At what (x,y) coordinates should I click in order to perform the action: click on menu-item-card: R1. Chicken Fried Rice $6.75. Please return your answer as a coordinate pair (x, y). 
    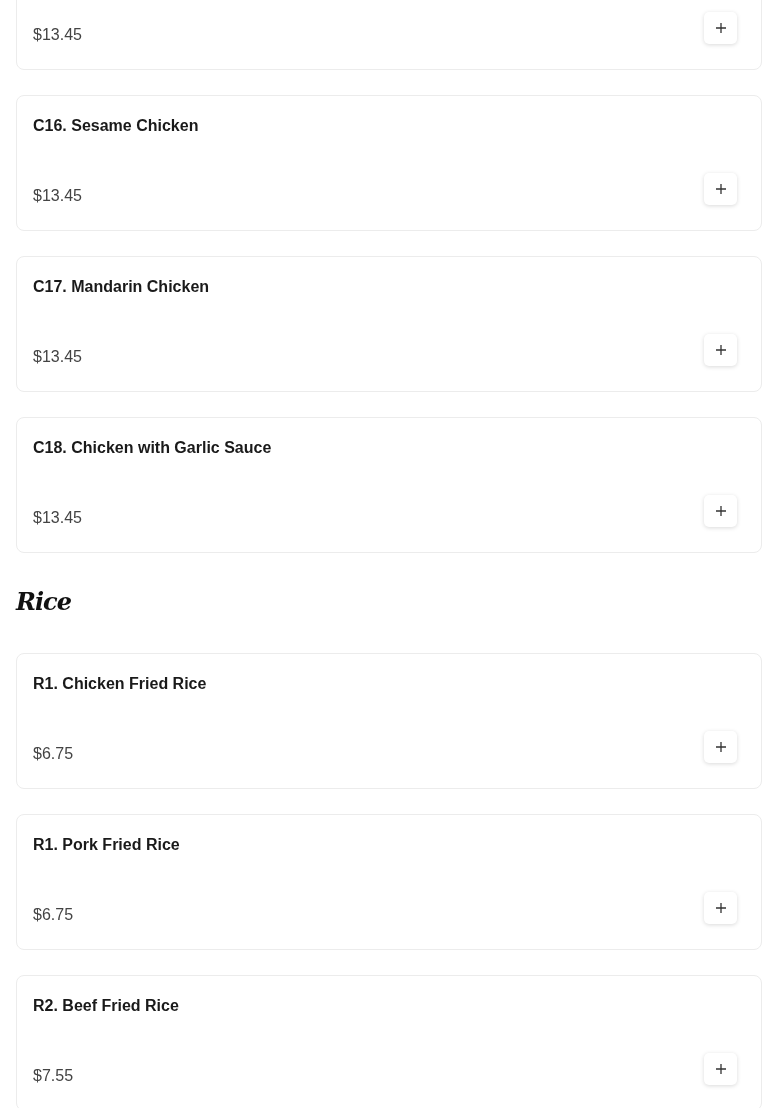
    Looking at the image, I should click on (389, 721).